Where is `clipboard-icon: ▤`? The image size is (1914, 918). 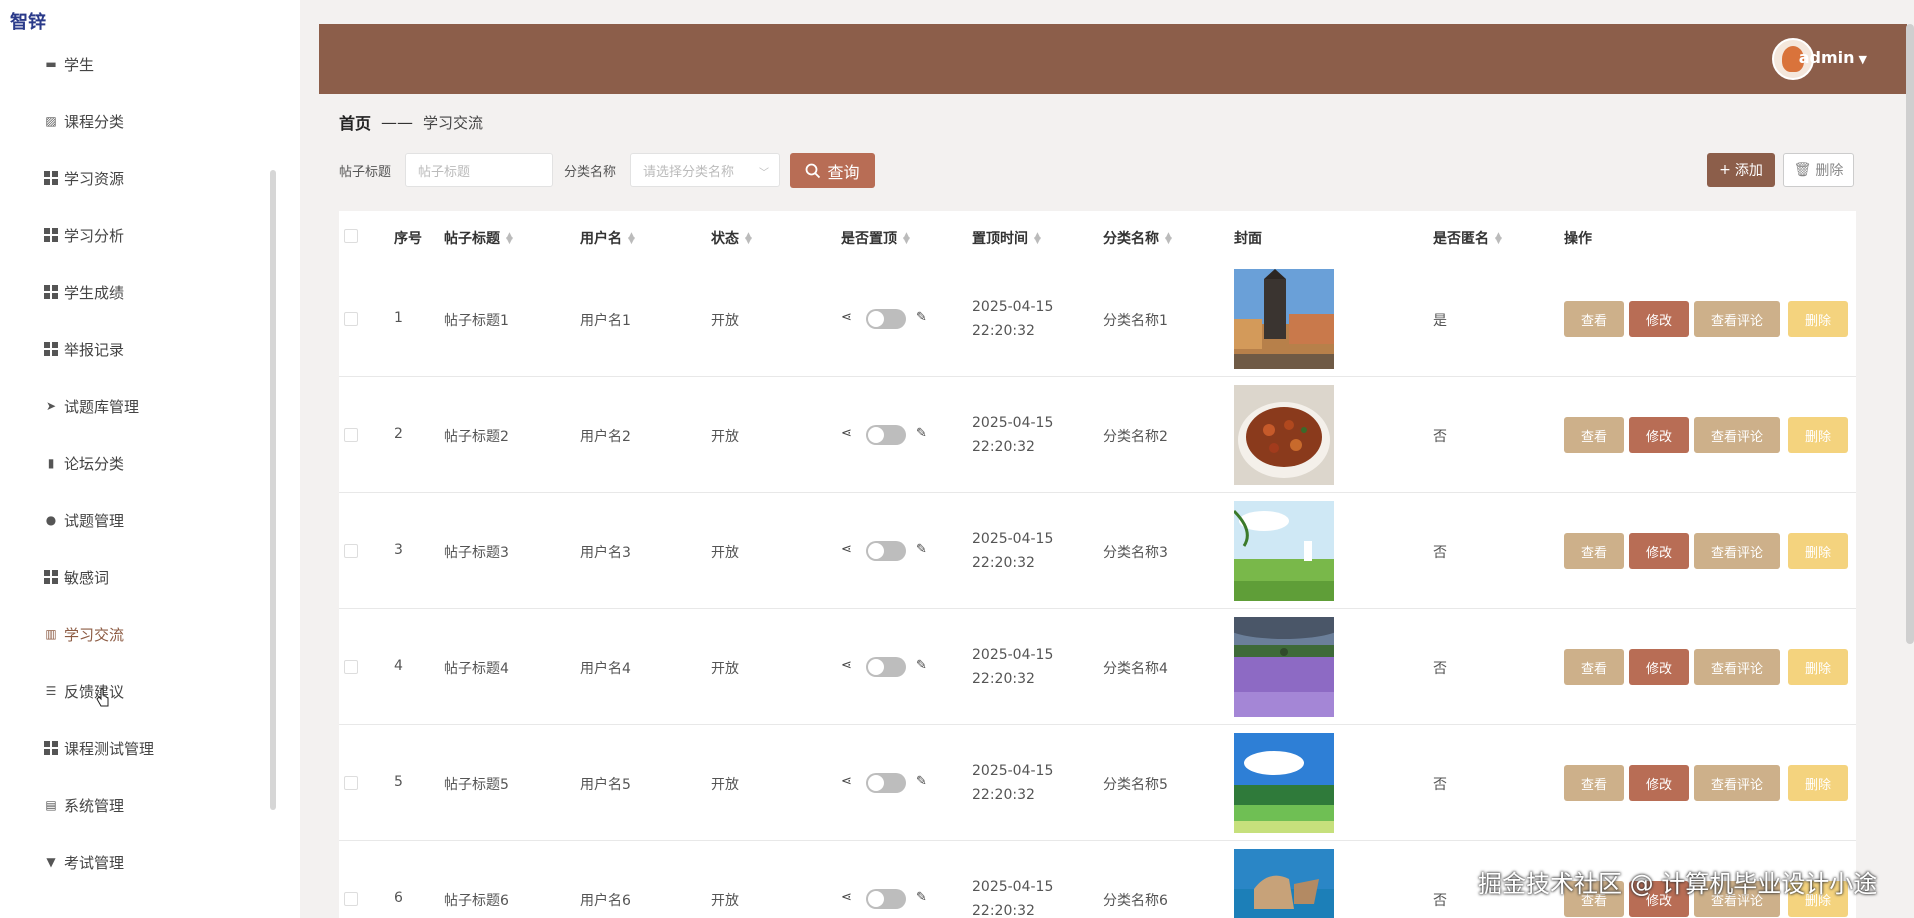 clipboard-icon: ▤ is located at coordinates (51, 805).